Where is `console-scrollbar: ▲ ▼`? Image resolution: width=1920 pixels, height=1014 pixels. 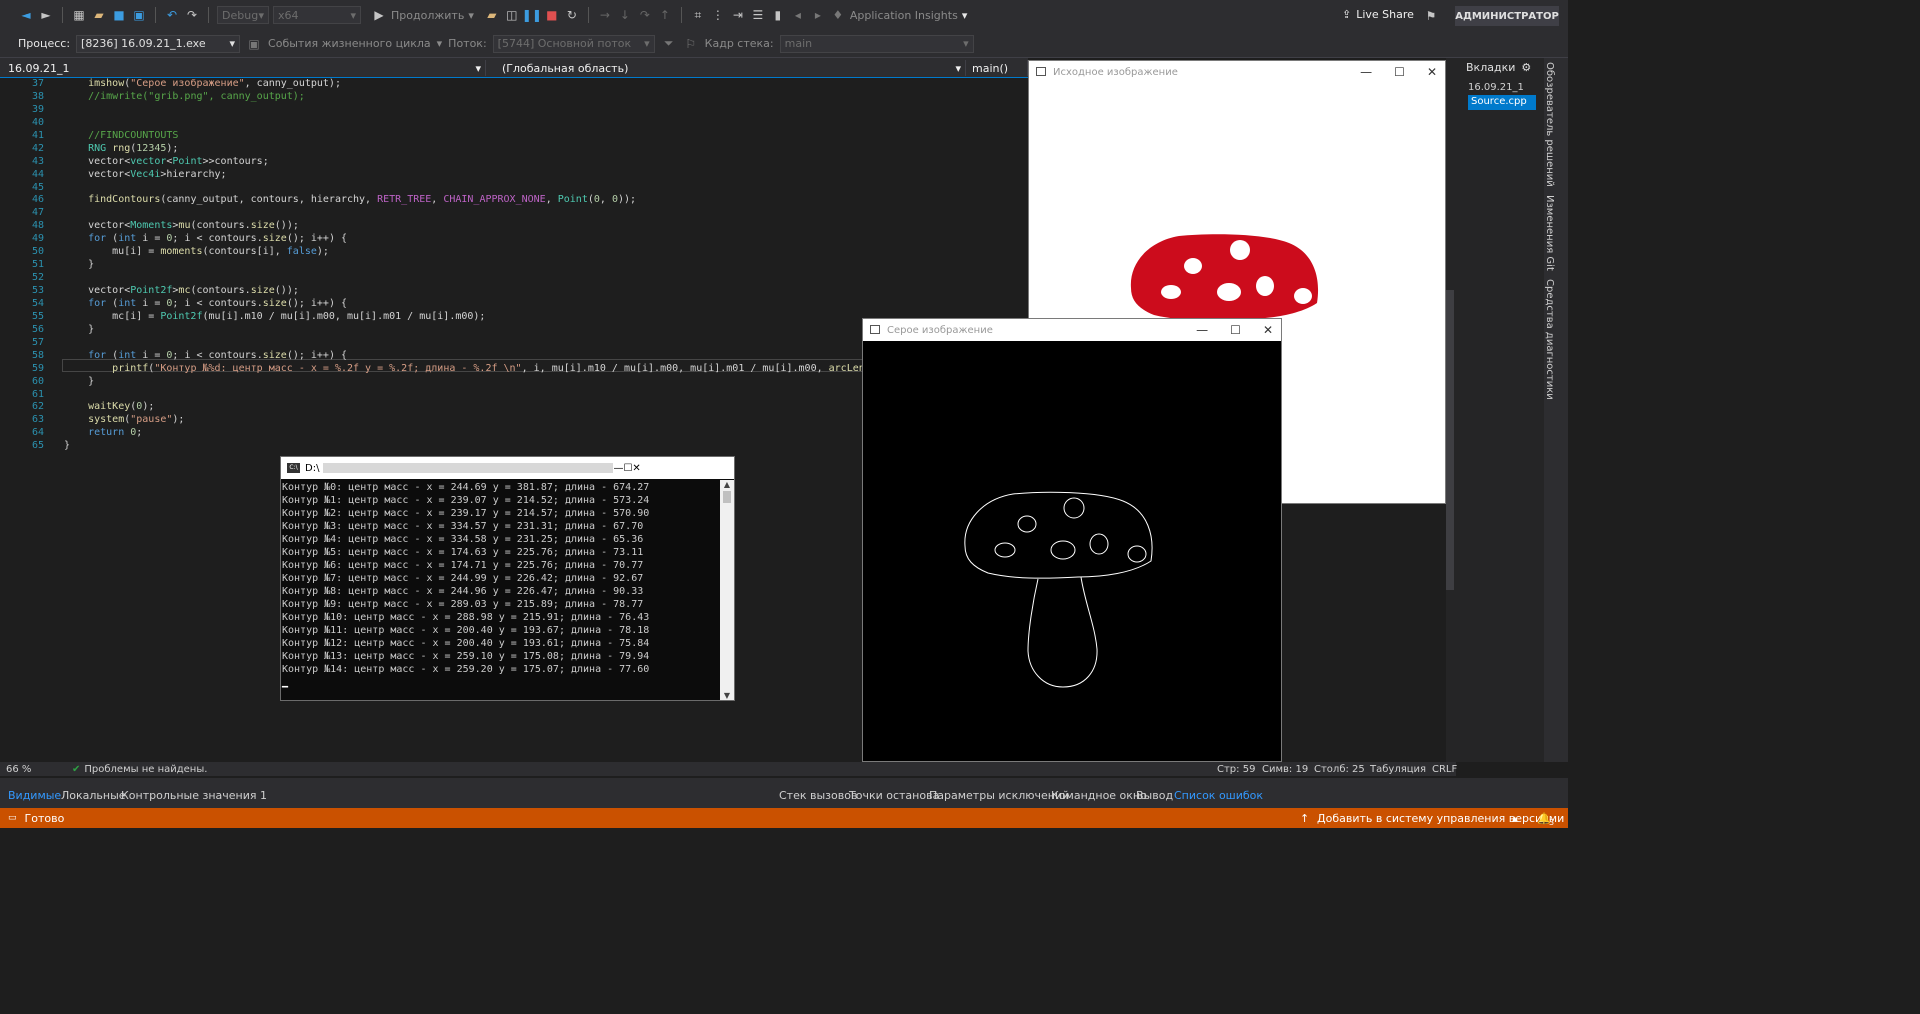 console-scrollbar: ▲ ▼ is located at coordinates (727, 590).